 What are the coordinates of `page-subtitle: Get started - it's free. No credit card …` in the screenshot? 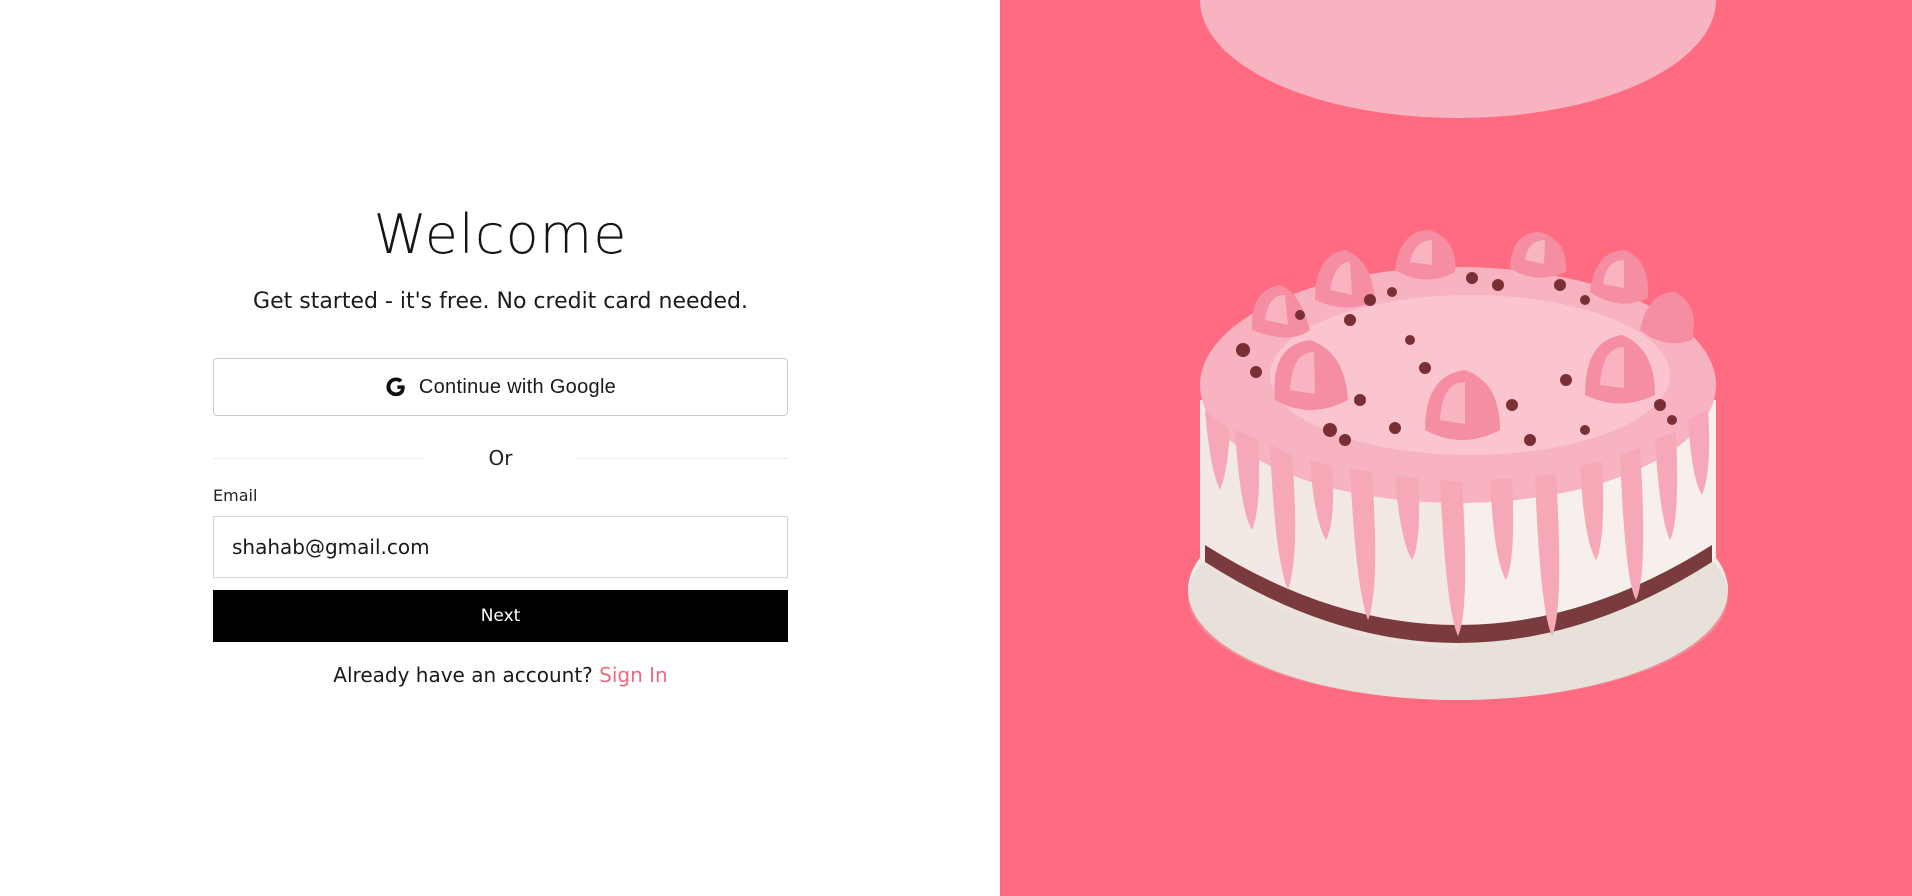 It's located at (500, 301).